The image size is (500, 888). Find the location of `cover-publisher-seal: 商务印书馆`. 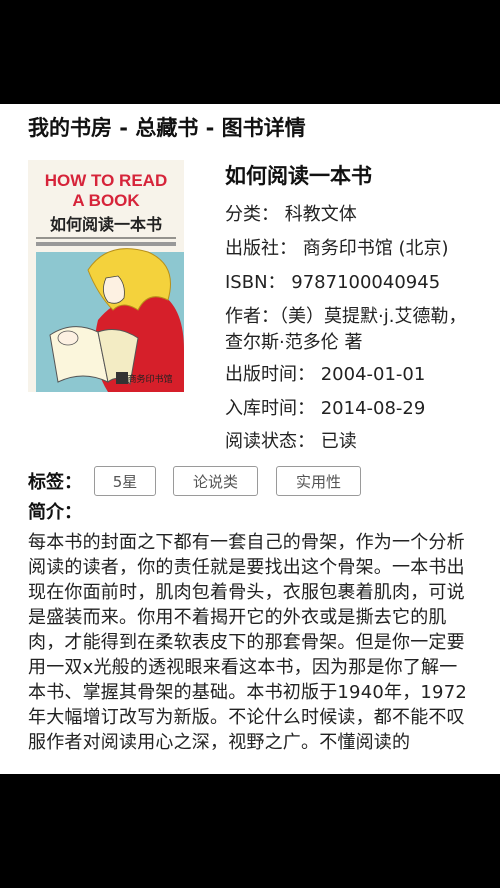

cover-publisher-seal: 商务印书馆 is located at coordinates (149, 379).